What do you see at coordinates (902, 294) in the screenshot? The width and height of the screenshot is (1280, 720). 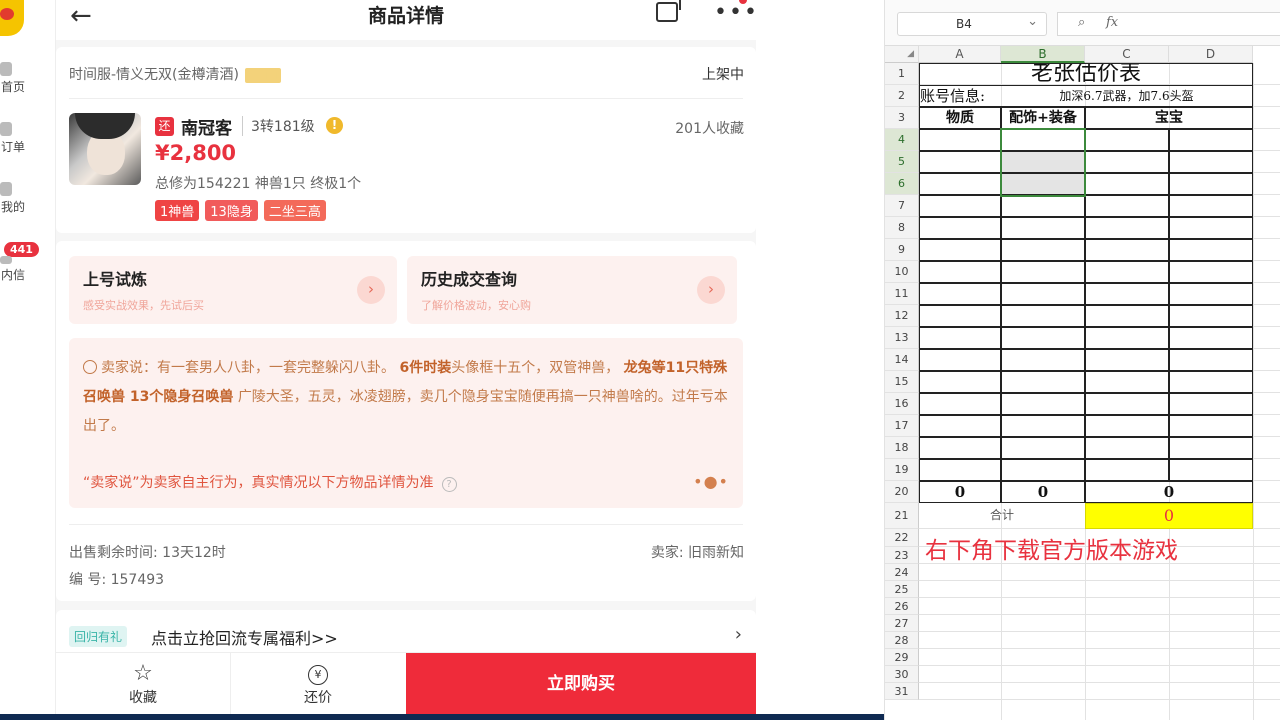 I see `row-header: 11` at bounding box center [902, 294].